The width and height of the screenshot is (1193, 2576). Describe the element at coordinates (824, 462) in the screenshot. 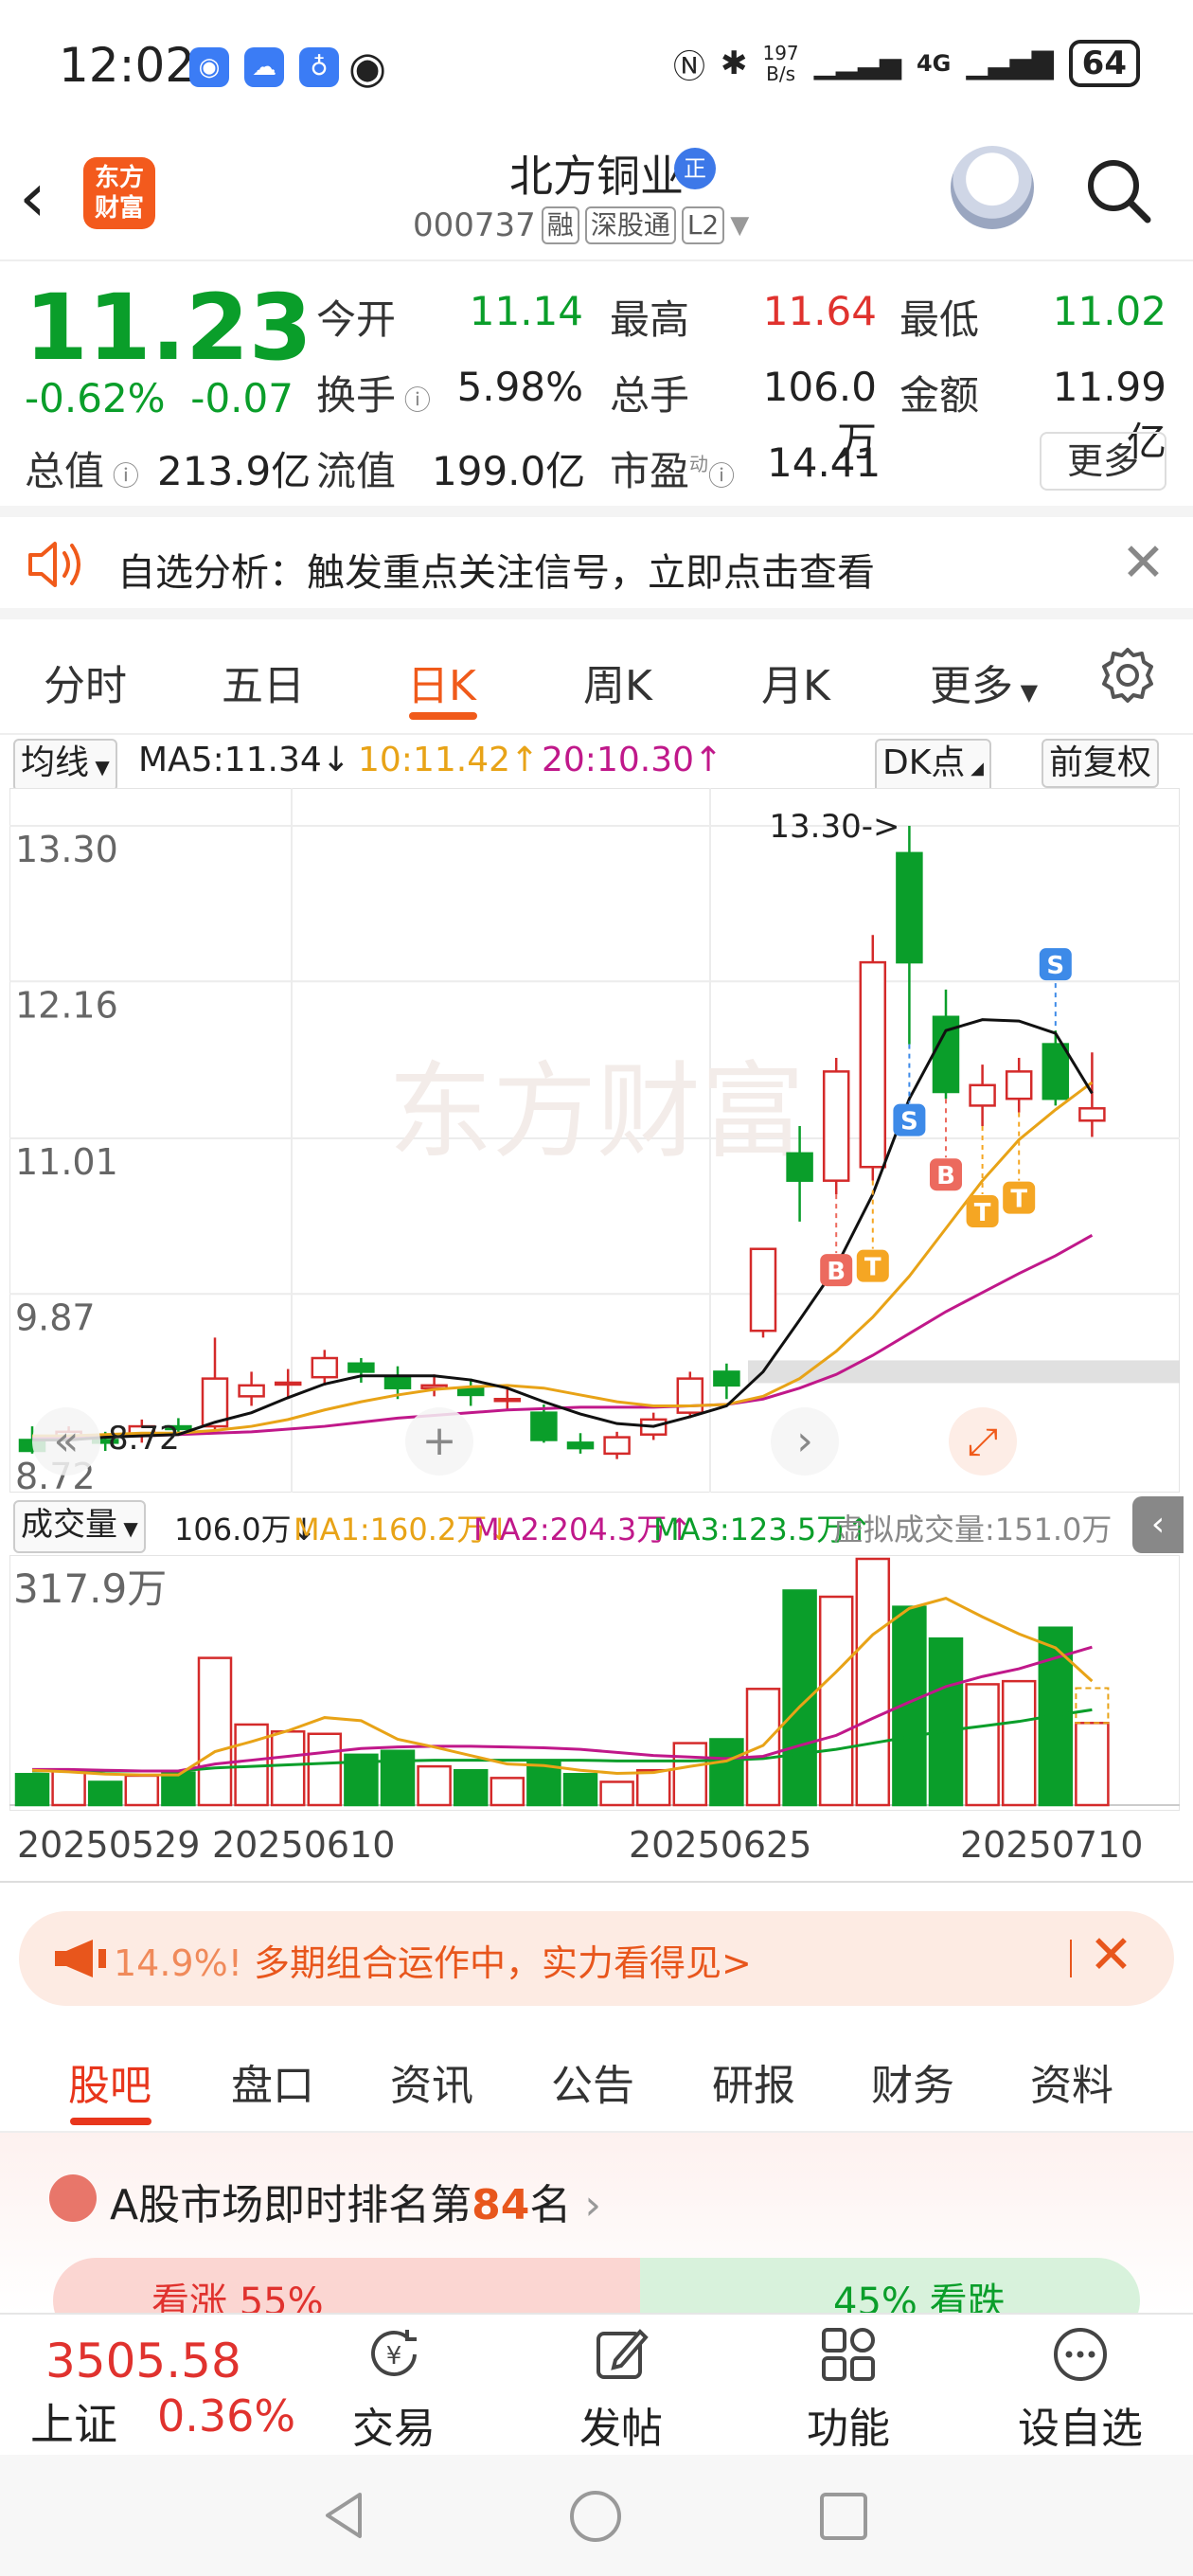

I see `pe-value: 14.41` at that location.